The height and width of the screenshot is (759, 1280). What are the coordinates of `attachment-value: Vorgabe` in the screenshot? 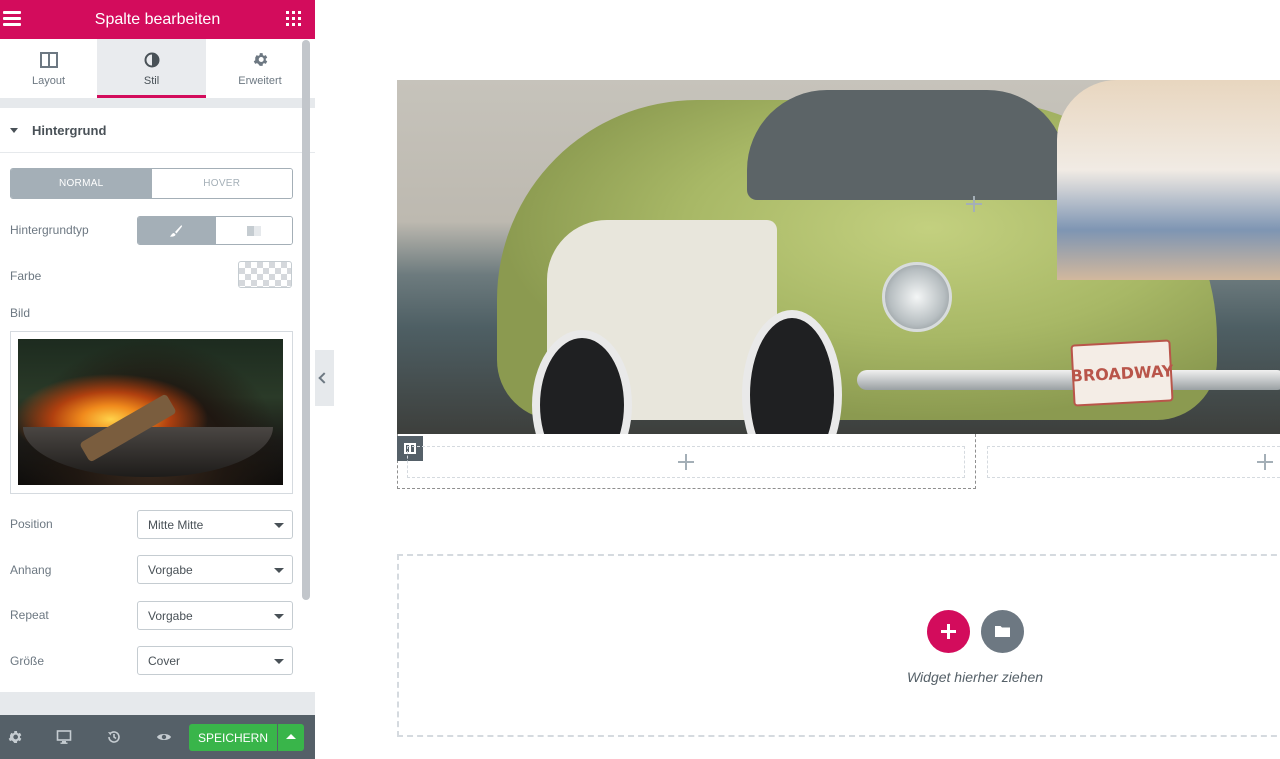 It's located at (170, 569).